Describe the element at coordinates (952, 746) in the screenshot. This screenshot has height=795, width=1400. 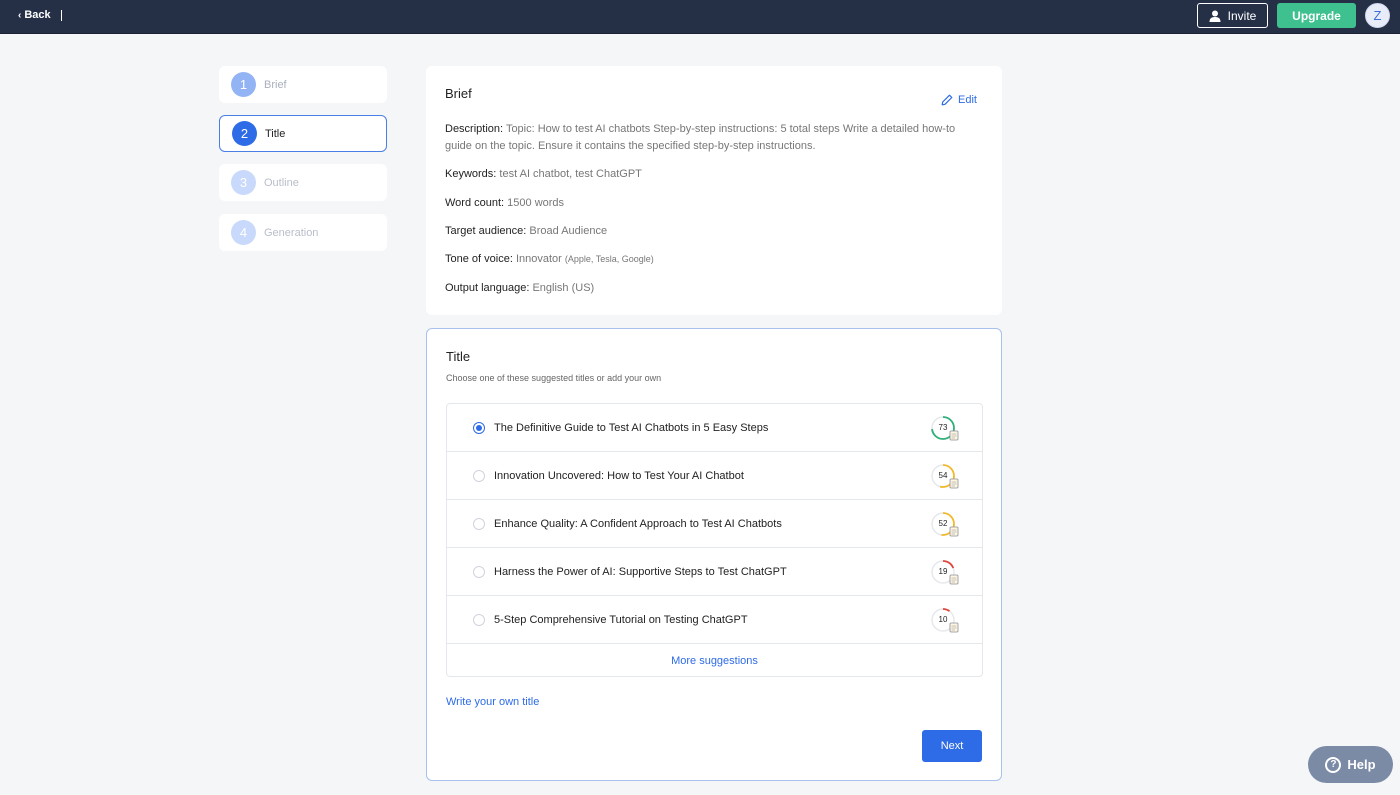
I see `next-button: Next` at that location.